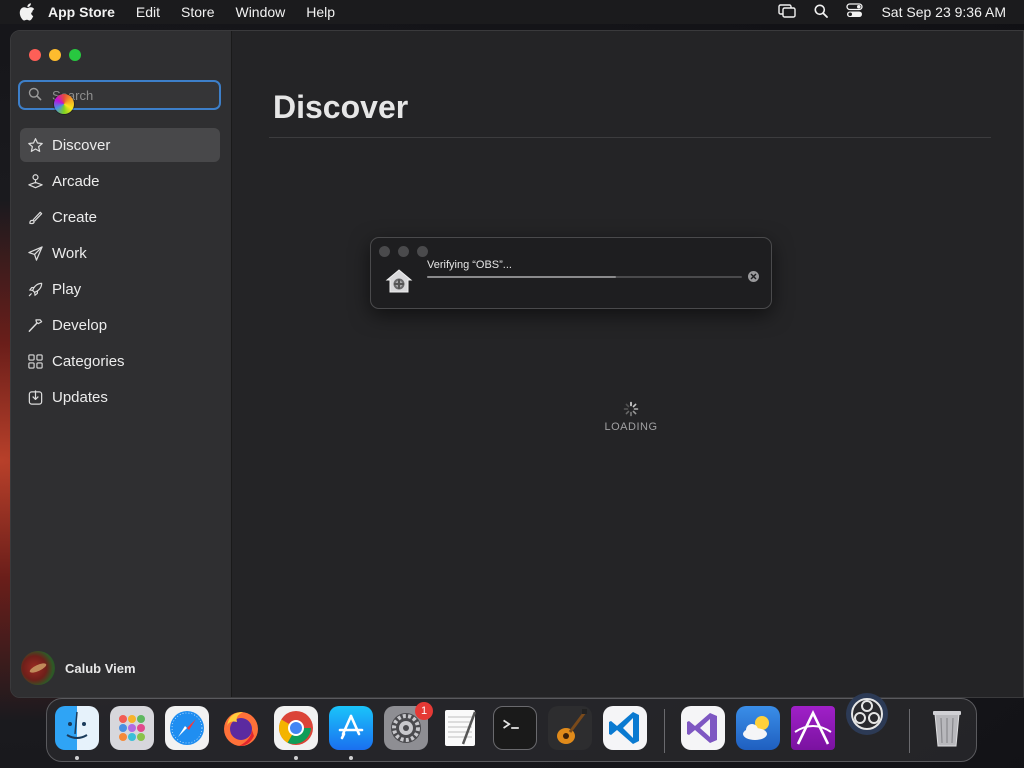 Image resolution: width=1024 pixels, height=768 pixels. I want to click on sidebar-item-label: Create, so click(75, 217).